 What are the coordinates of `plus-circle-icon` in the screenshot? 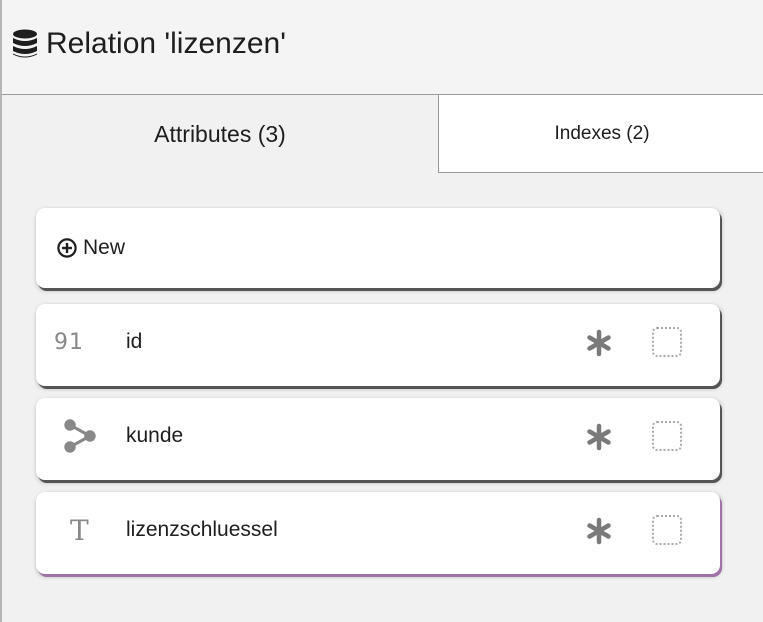 It's located at (67, 248).